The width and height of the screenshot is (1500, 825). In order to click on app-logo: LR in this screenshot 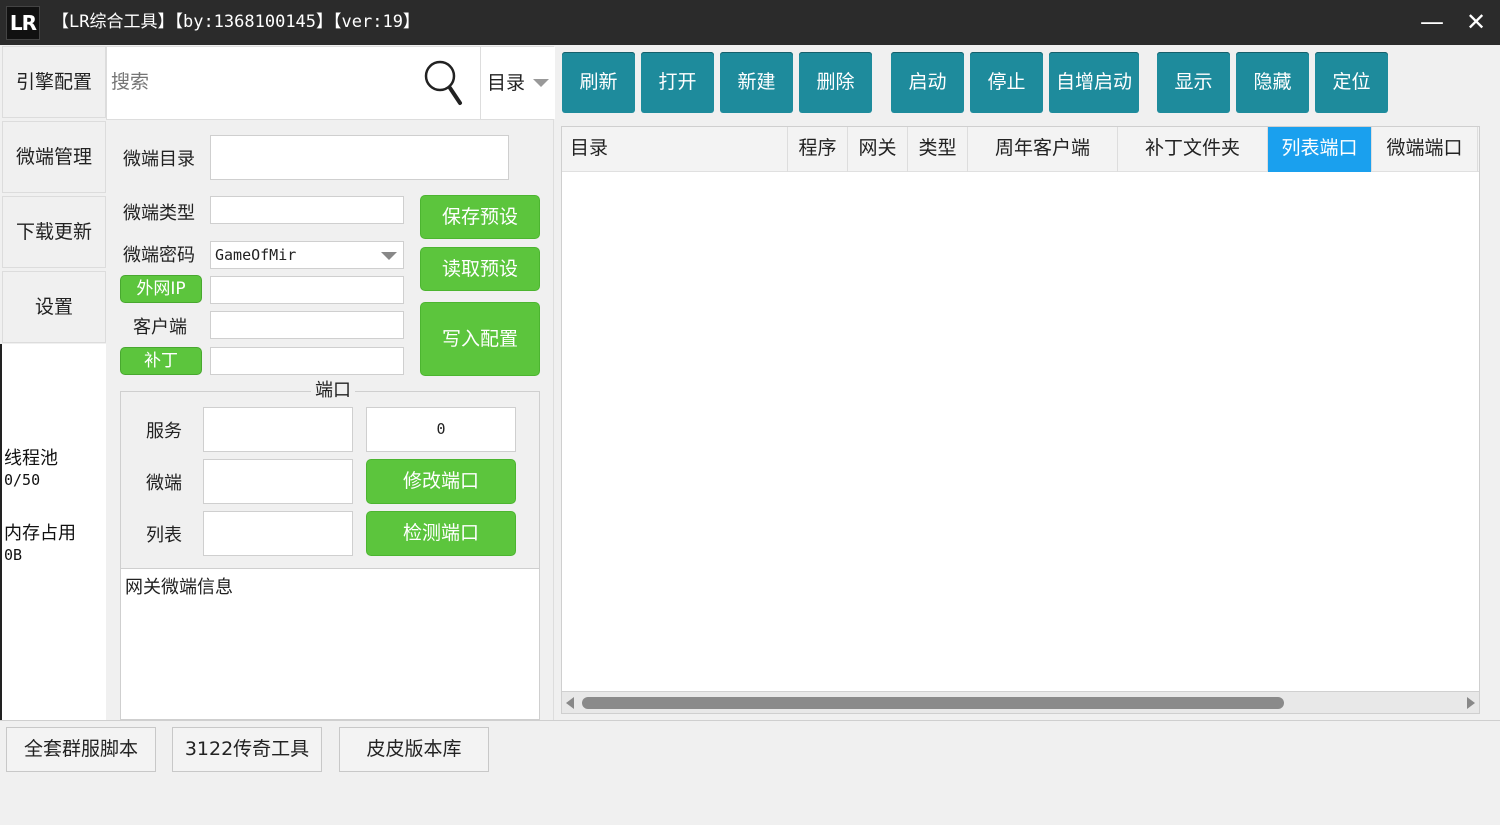, I will do `click(23, 23)`.